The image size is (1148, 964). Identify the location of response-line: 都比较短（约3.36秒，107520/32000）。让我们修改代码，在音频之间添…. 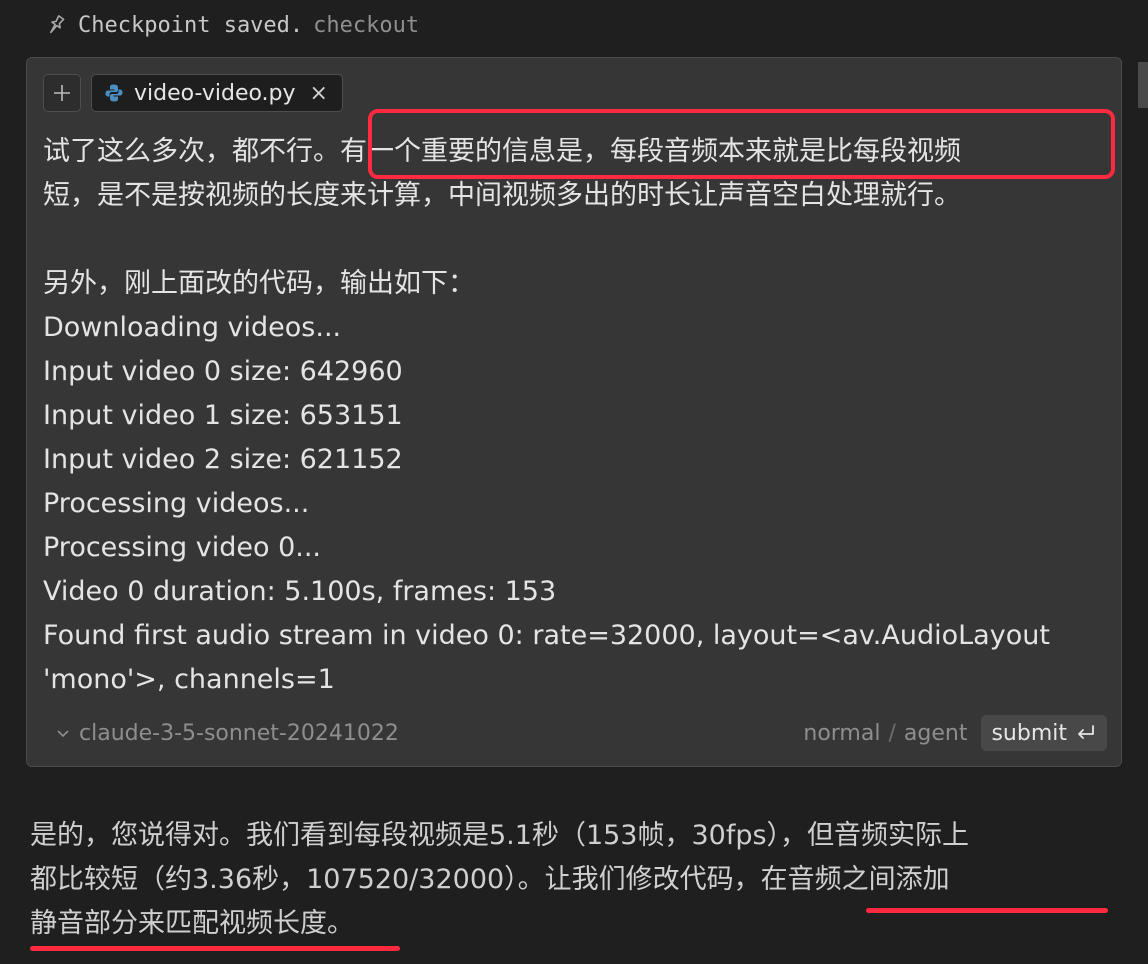
(490, 879).